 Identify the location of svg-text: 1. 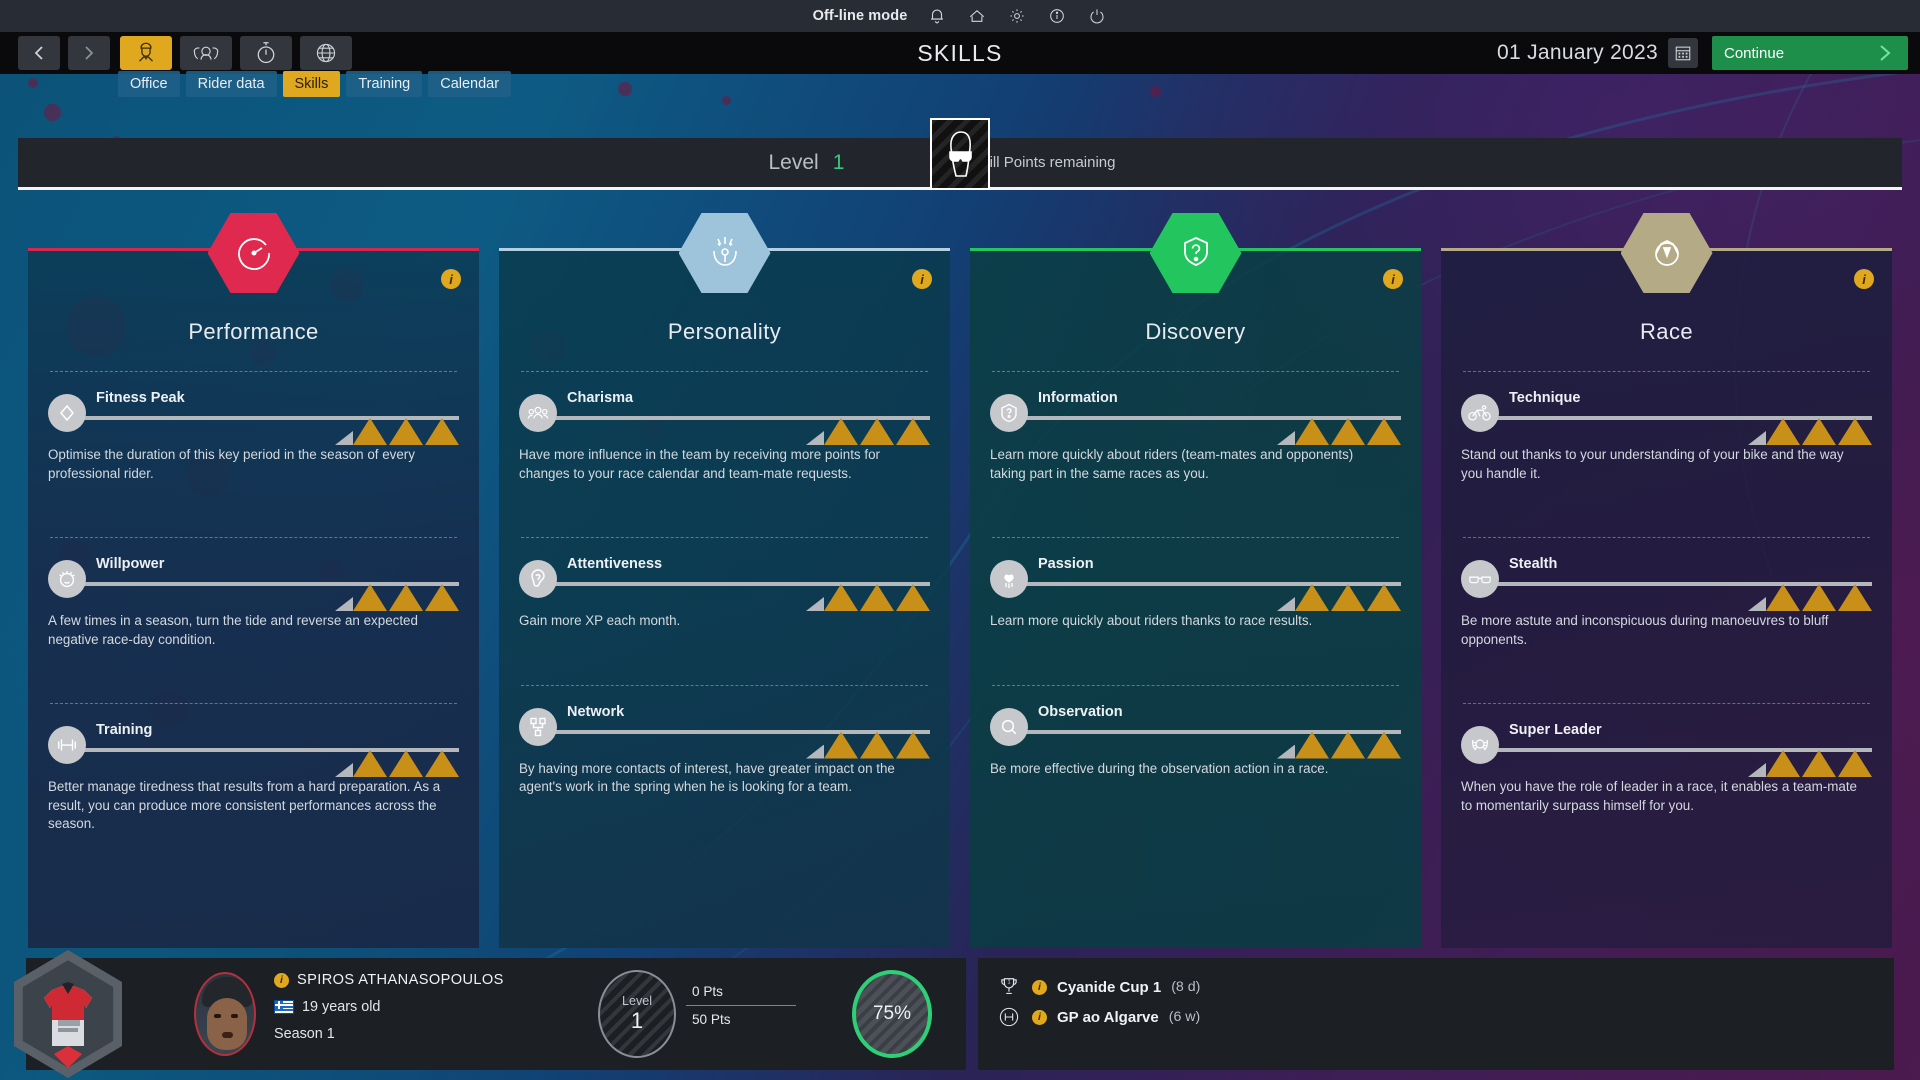
(1008, 982).